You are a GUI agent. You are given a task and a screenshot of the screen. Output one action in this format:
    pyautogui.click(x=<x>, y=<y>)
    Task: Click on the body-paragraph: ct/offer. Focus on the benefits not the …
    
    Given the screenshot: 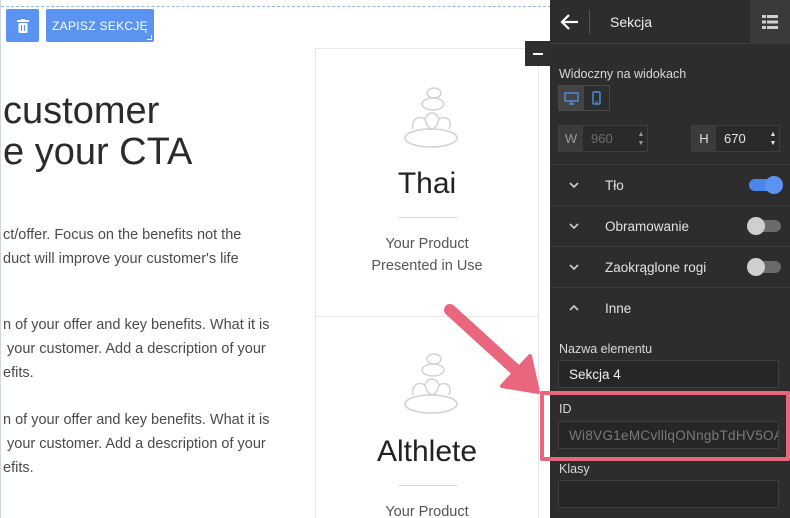 What is the action you would take?
    pyautogui.click(x=122, y=247)
    